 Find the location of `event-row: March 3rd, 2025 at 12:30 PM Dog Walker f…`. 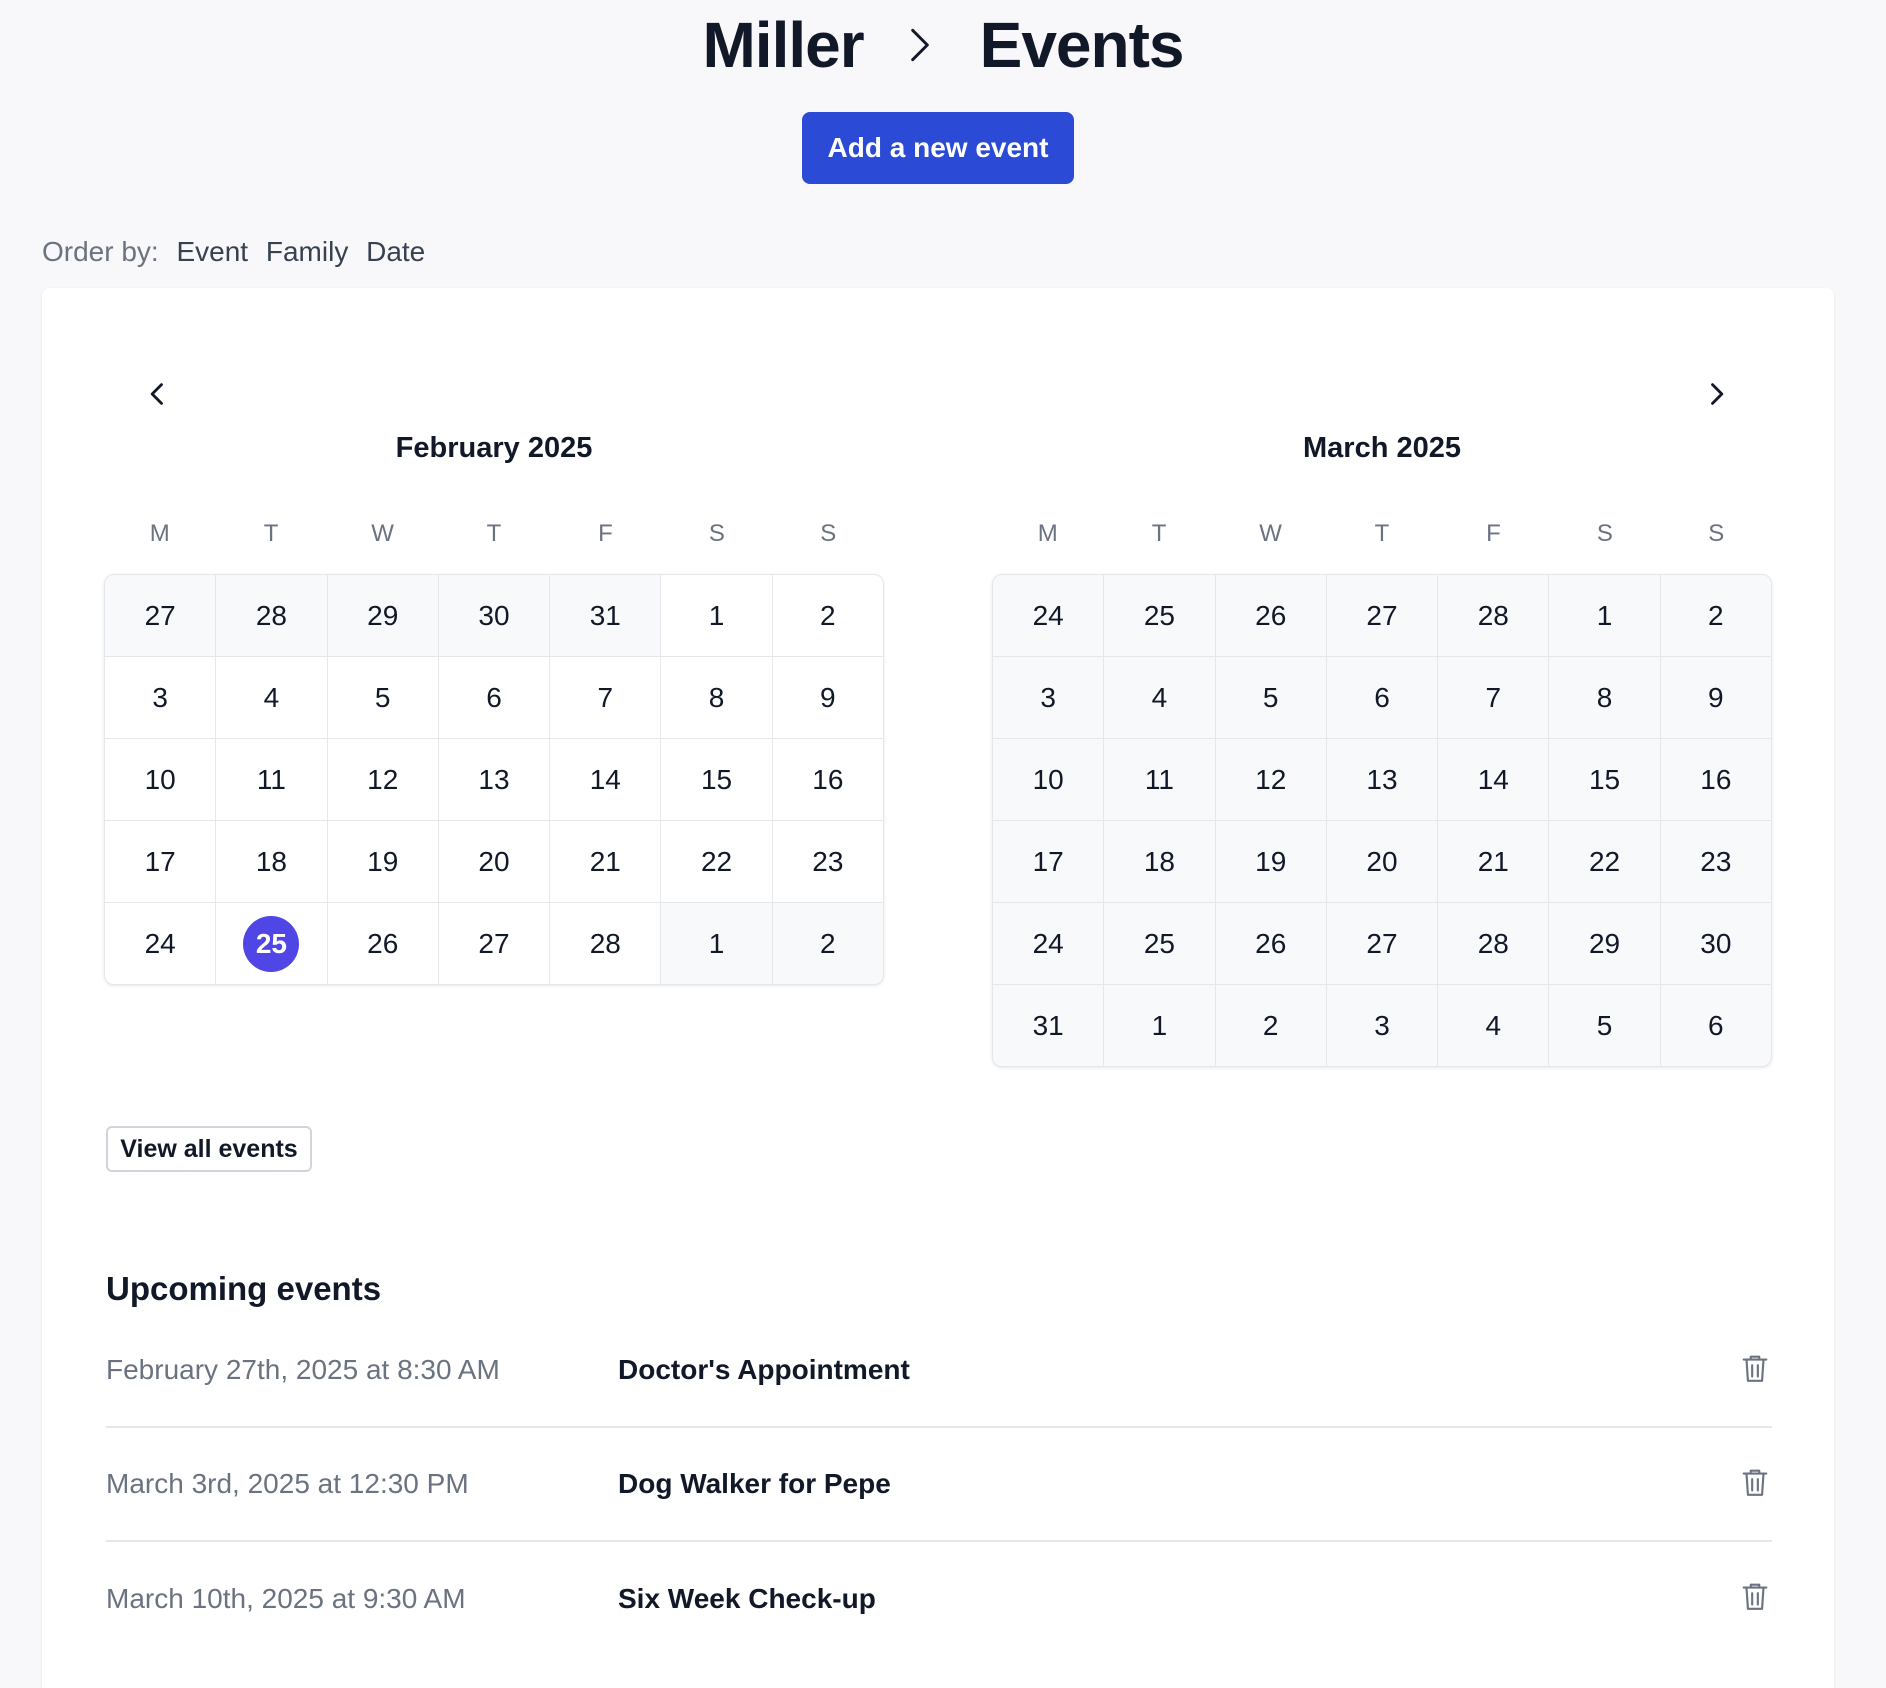

event-row: March 3rd, 2025 at 12:30 PM Dog Walker f… is located at coordinates (939, 1485).